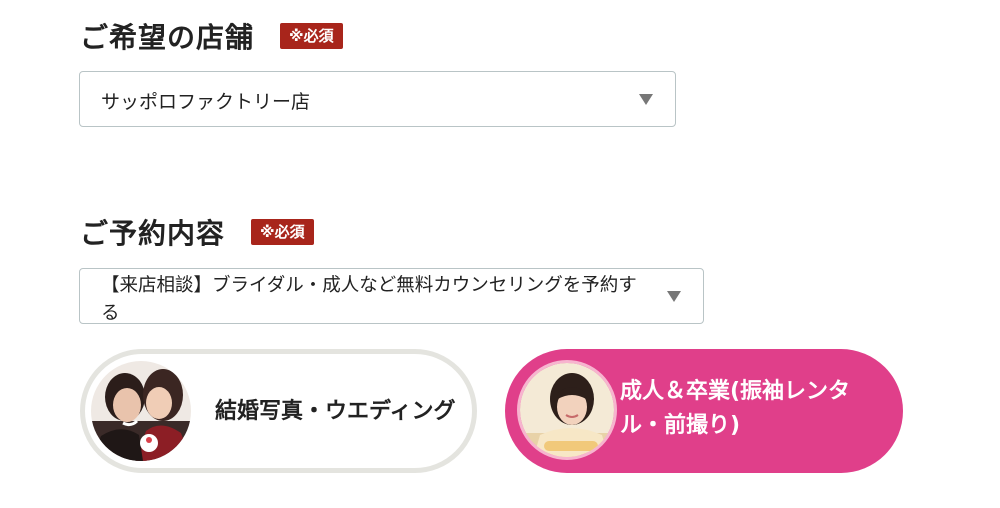 The height and width of the screenshot is (508, 1000). I want to click on category-wedding-button: 結婚写真・ウエディング, so click(278, 411).